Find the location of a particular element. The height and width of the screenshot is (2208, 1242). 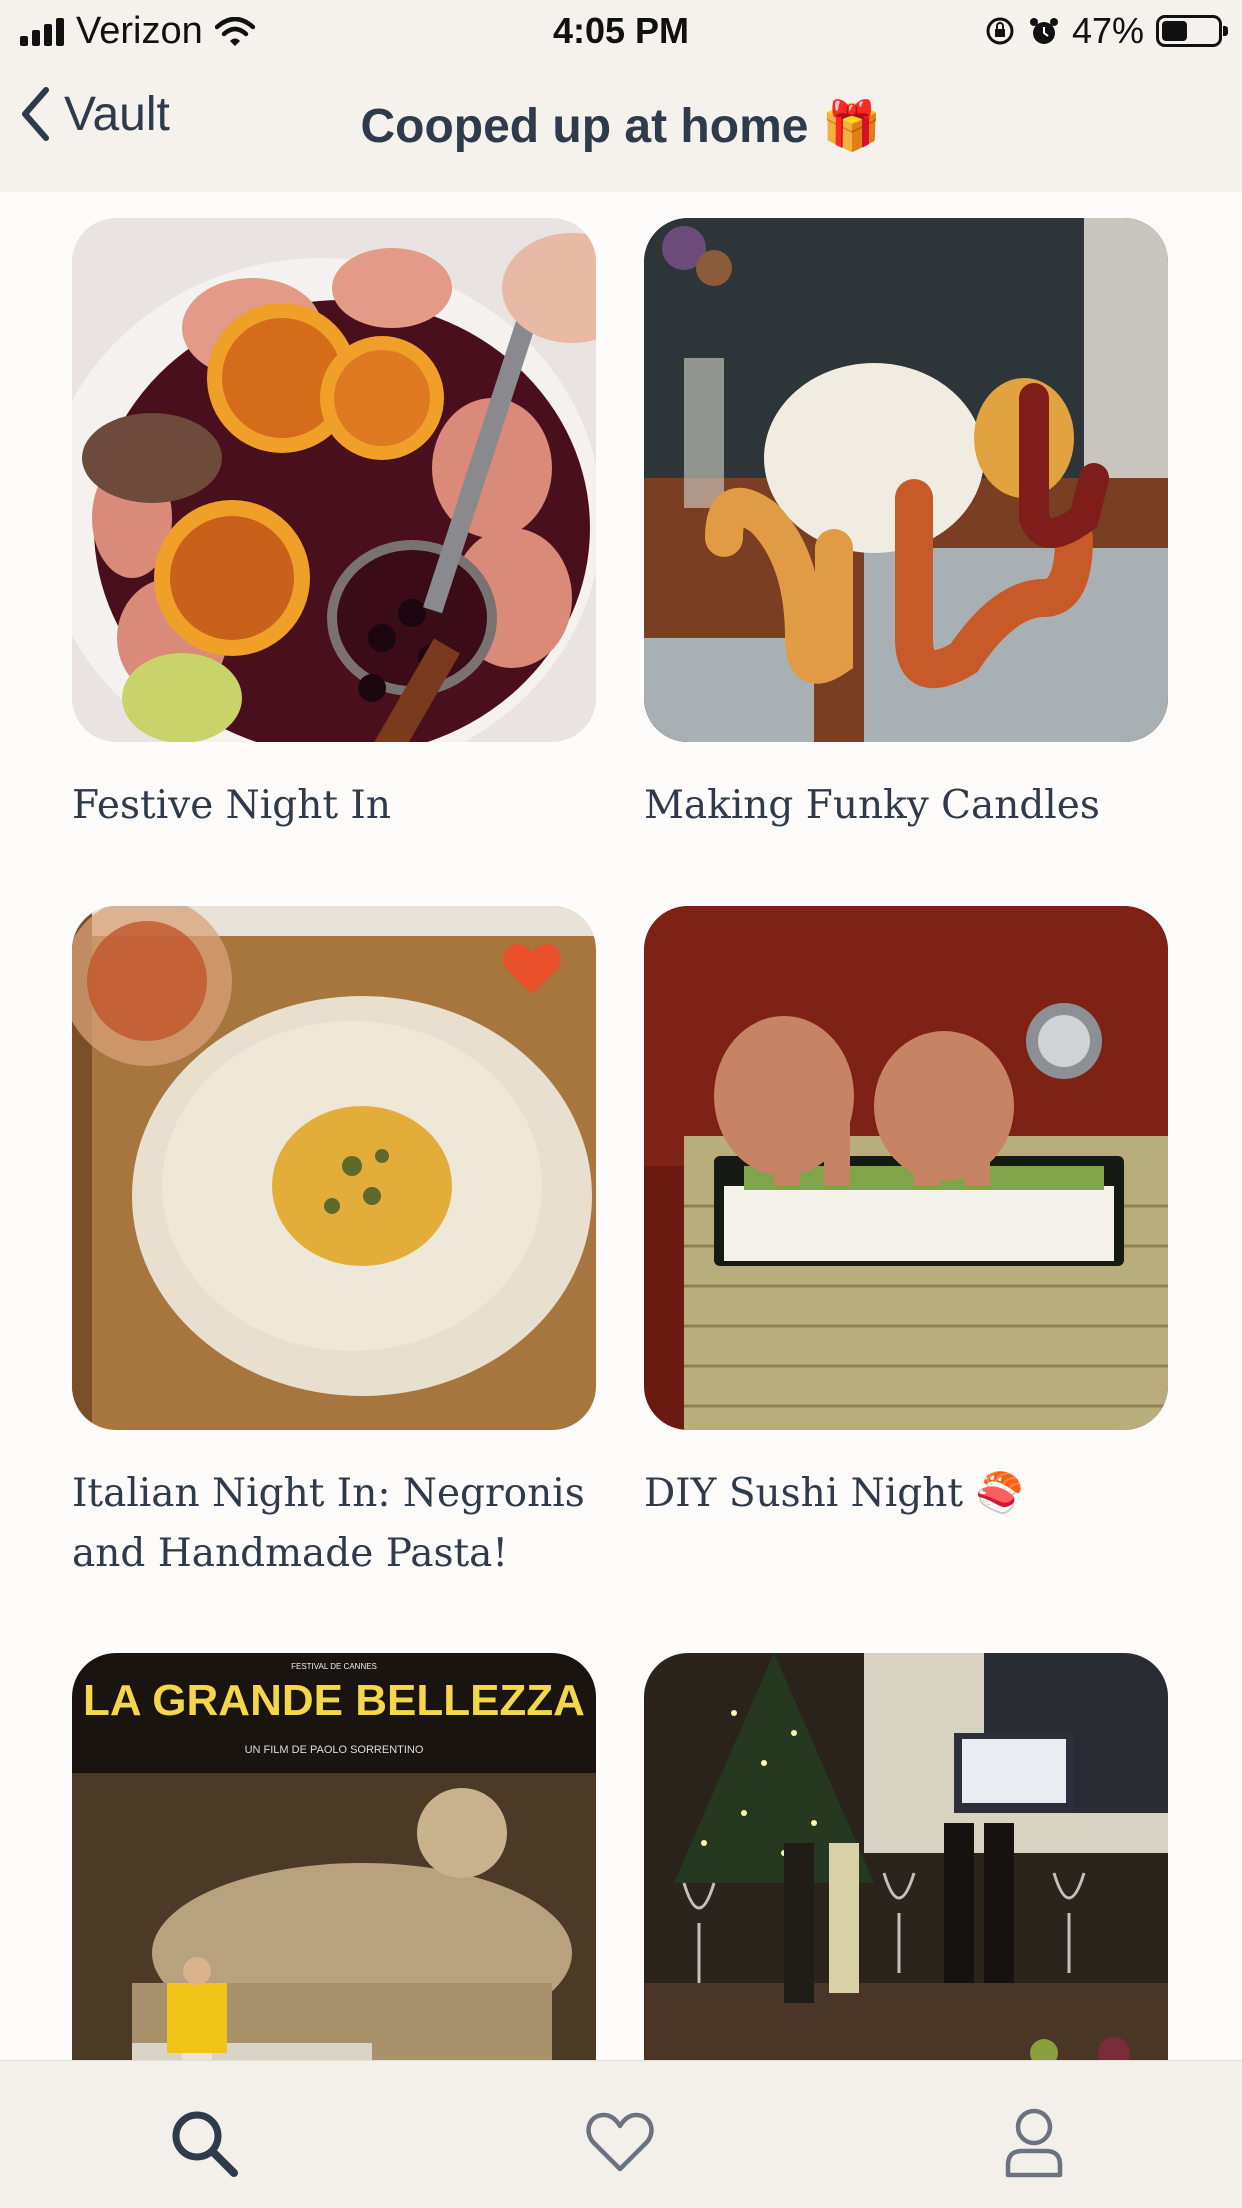

tab-search is located at coordinates (204, 2143).